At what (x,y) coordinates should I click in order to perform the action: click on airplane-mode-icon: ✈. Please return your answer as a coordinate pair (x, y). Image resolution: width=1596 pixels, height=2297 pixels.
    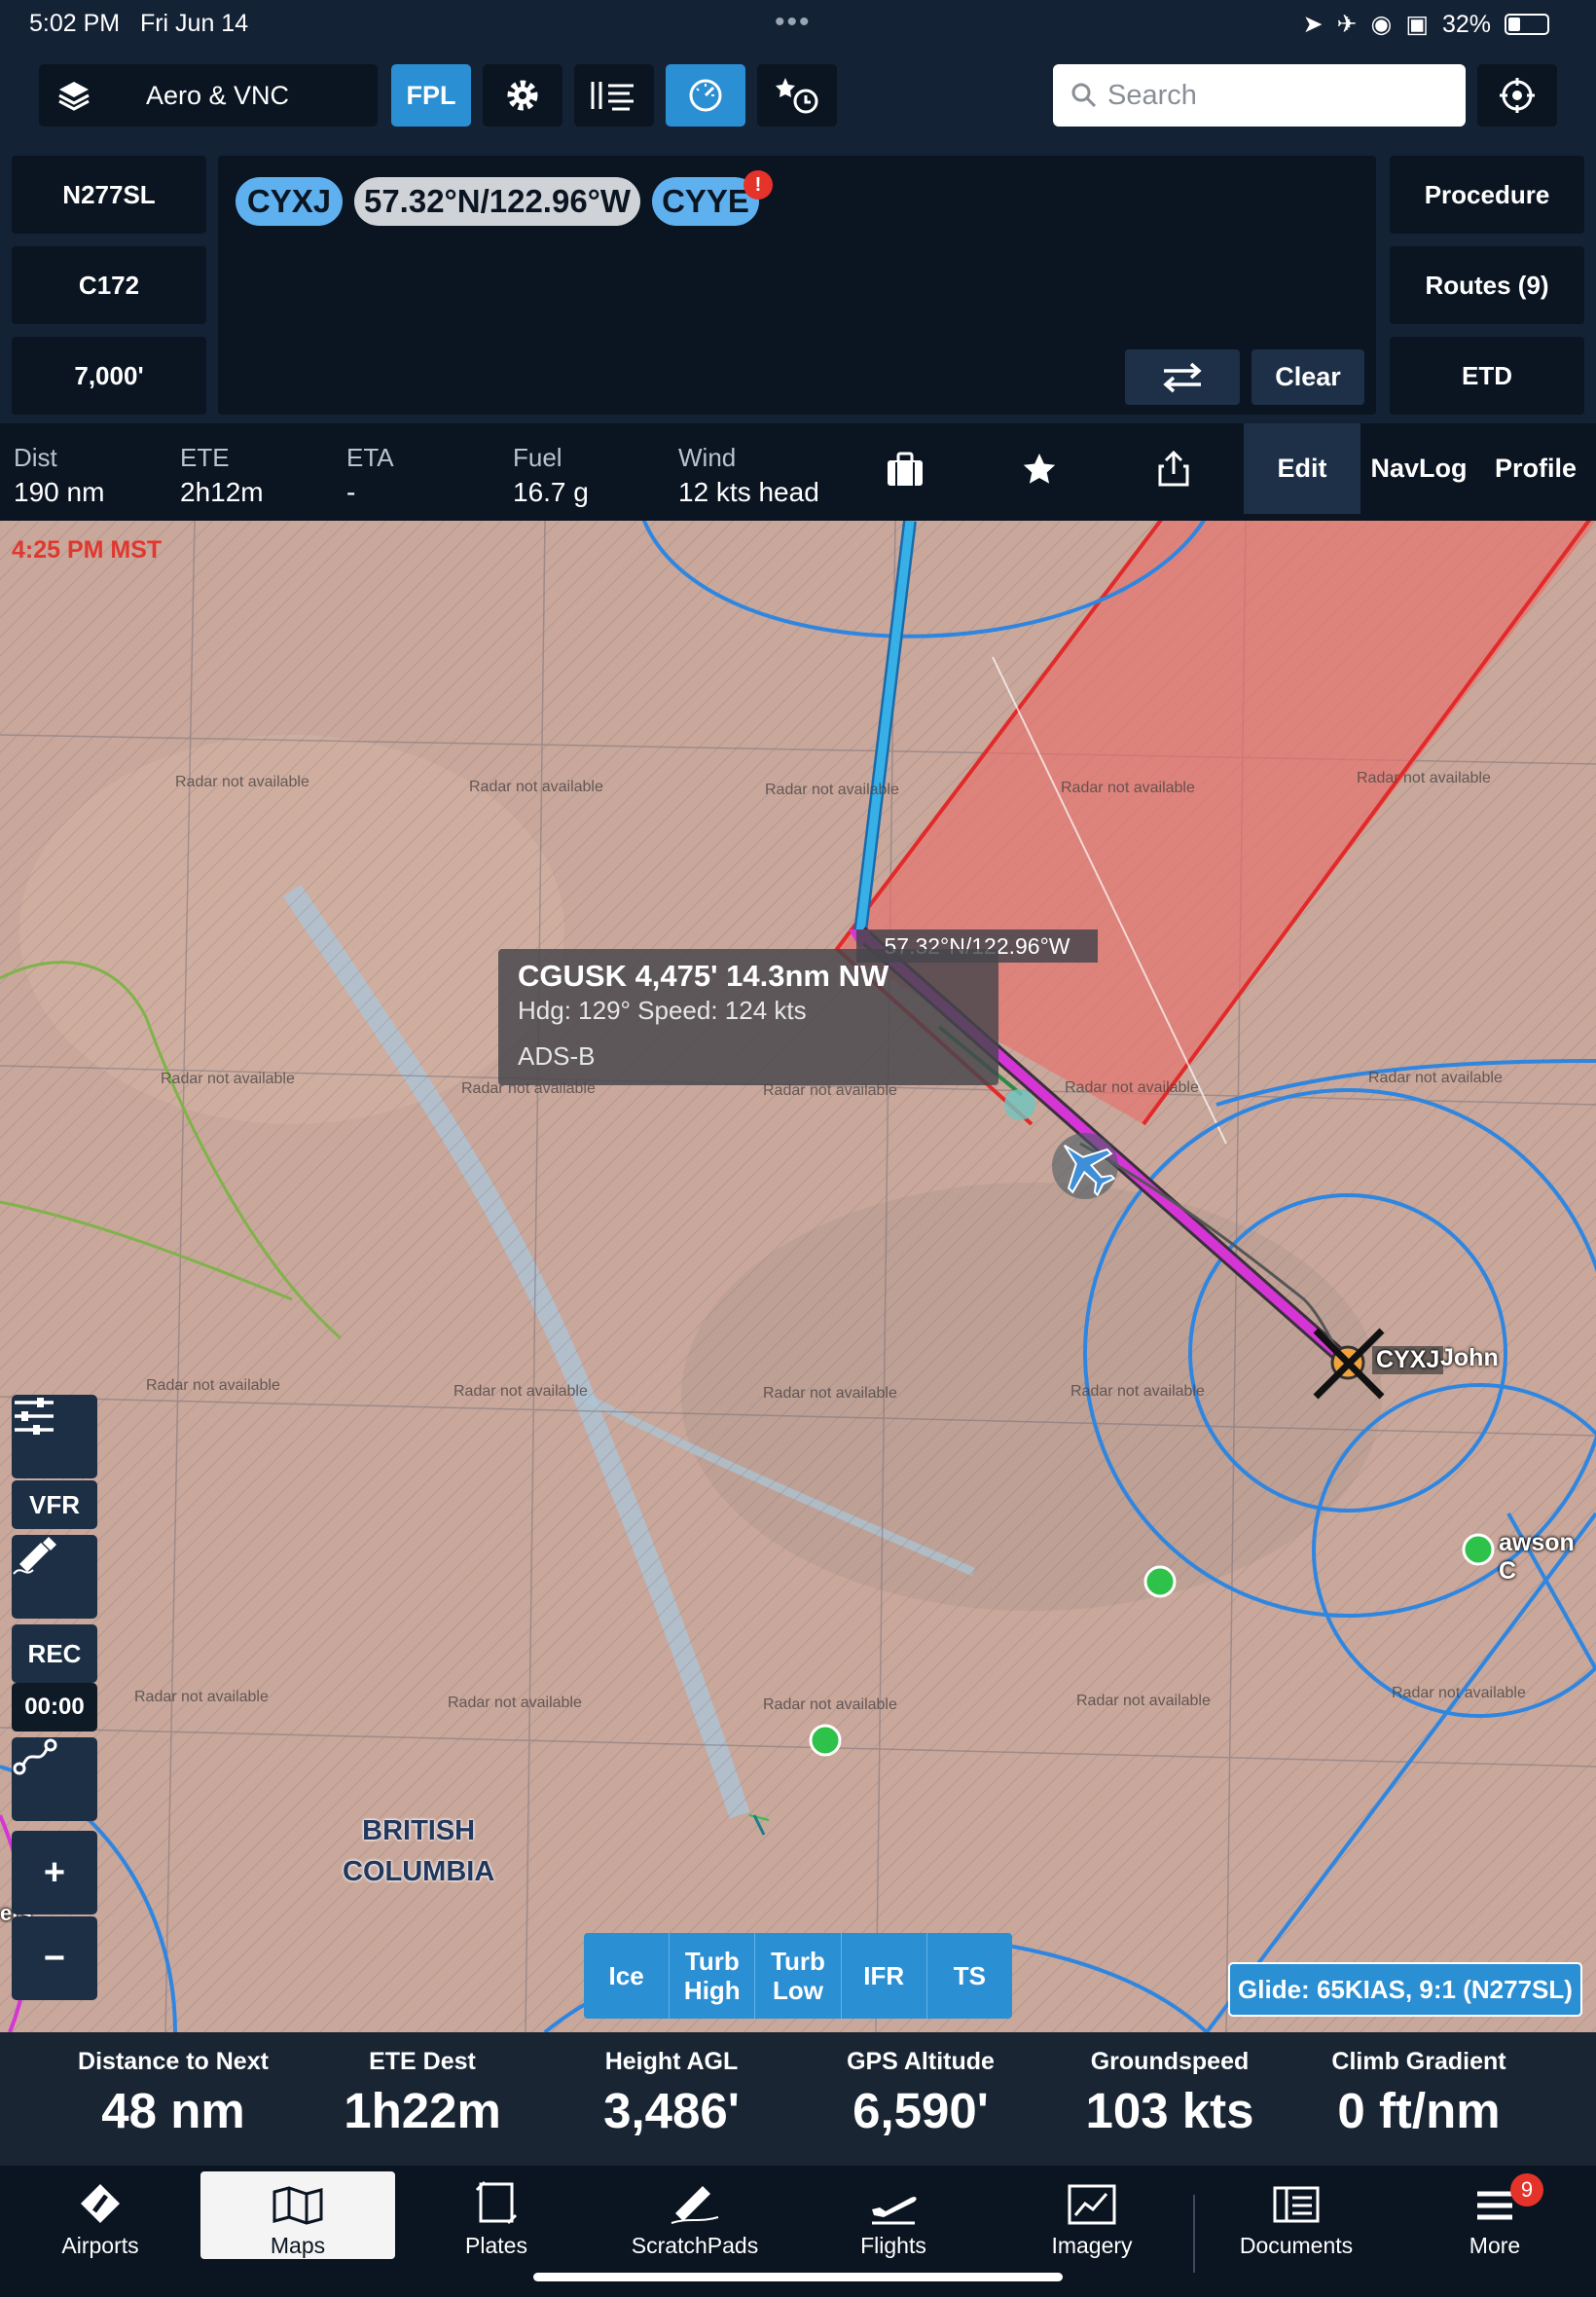
    Looking at the image, I should click on (1347, 25).